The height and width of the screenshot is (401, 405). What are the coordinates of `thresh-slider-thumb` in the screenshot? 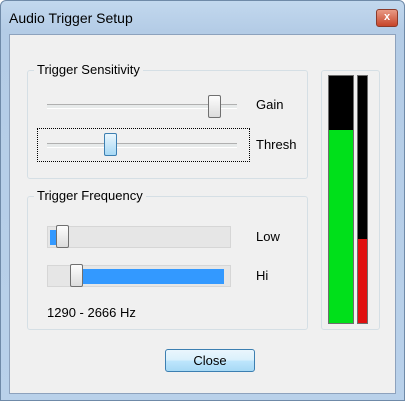 It's located at (110, 144).